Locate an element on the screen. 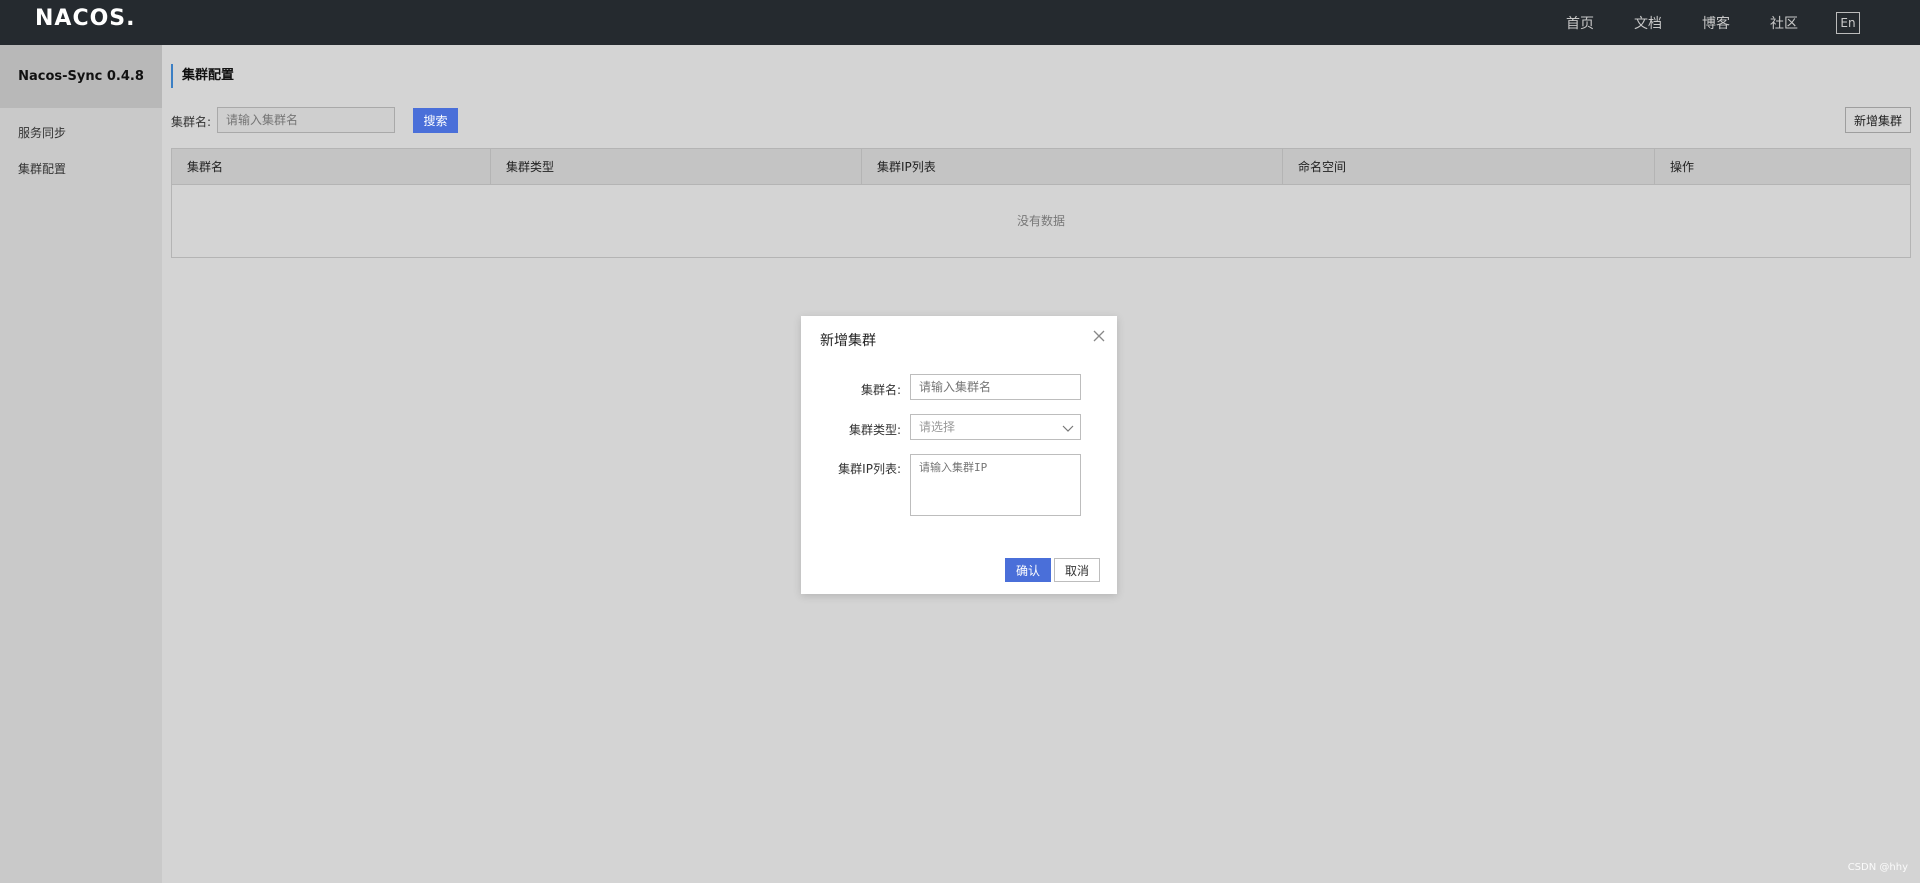  cluster-type-label: 集群类型: is located at coordinates (874, 430).